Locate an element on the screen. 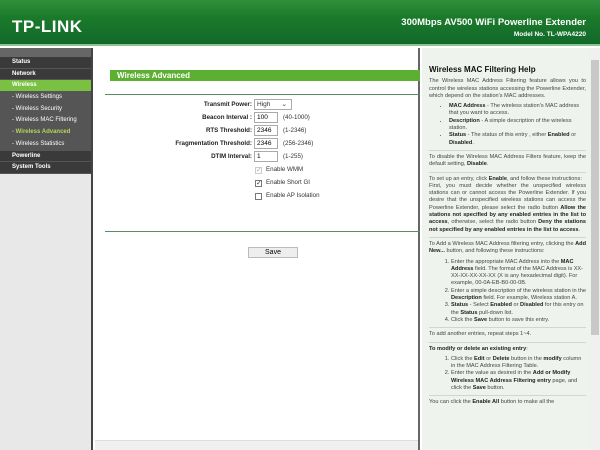  rts-threshold-input is located at coordinates (266, 130).